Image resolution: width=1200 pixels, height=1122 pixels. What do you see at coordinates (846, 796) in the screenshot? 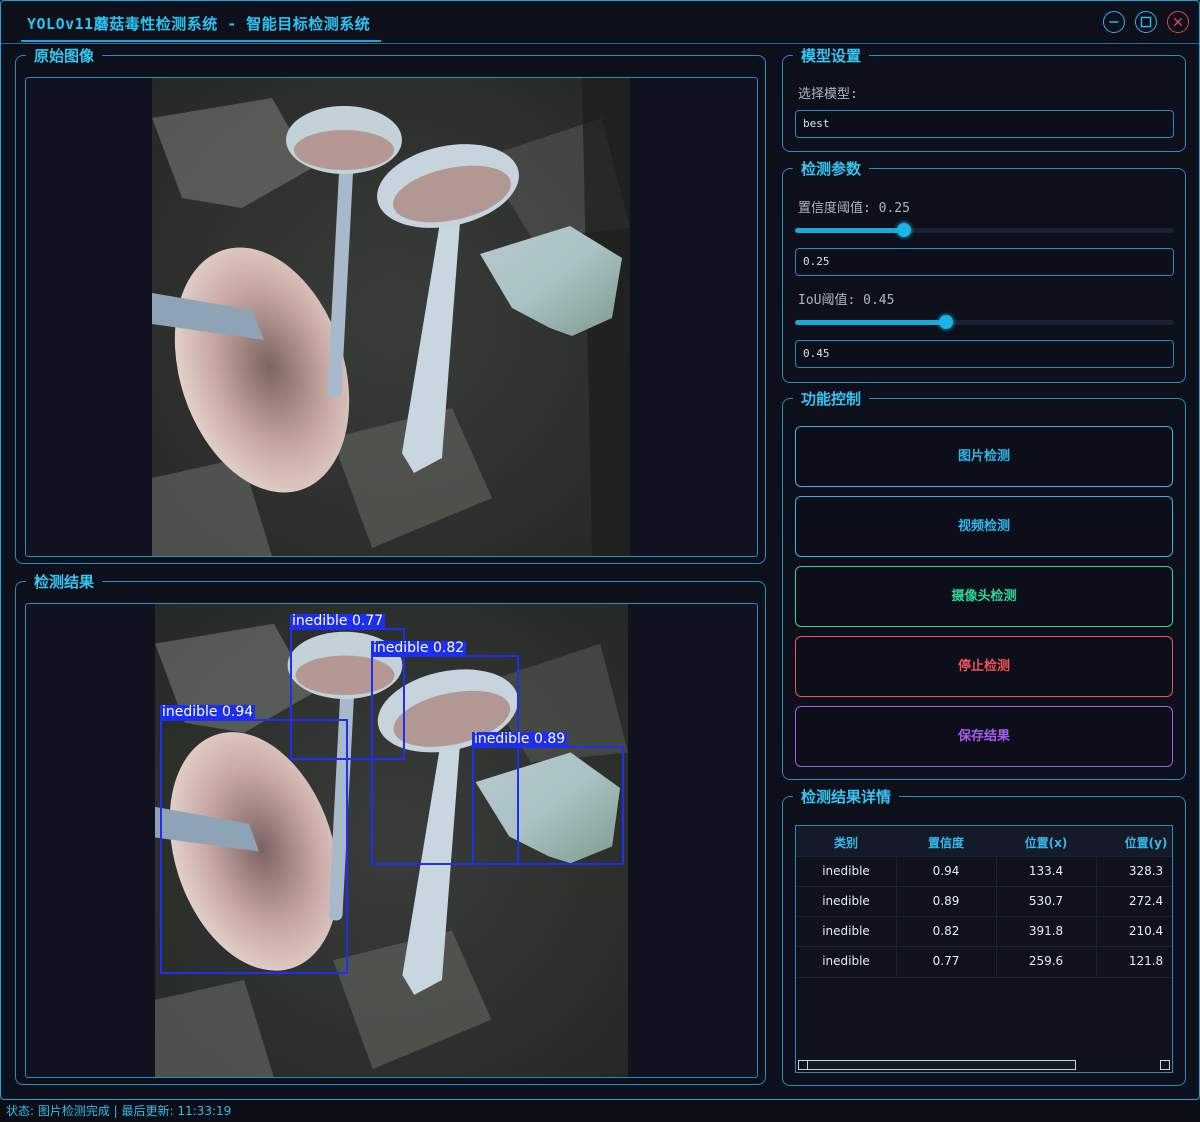
I see `result-details-title: 检测结果详情` at bounding box center [846, 796].